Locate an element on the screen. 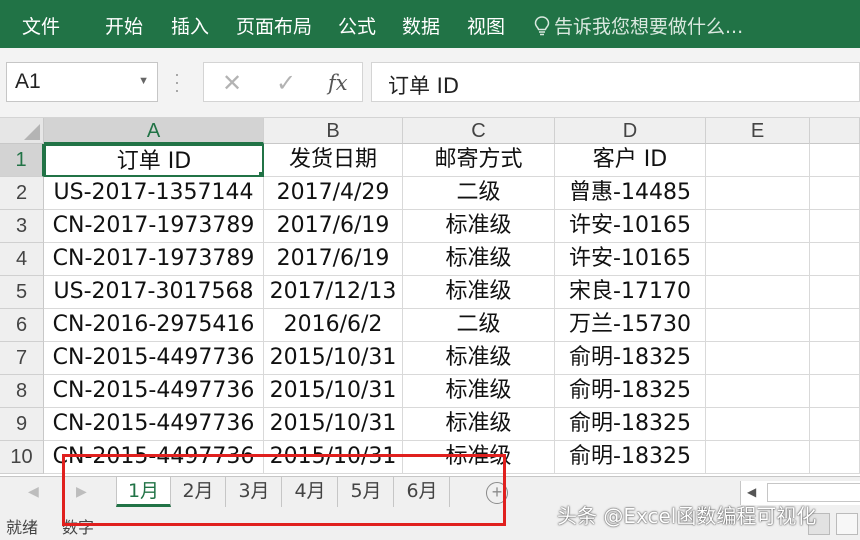 Image resolution: width=860 pixels, height=540 pixels. cell-a6: CN-2016-2975416 is located at coordinates (154, 325).